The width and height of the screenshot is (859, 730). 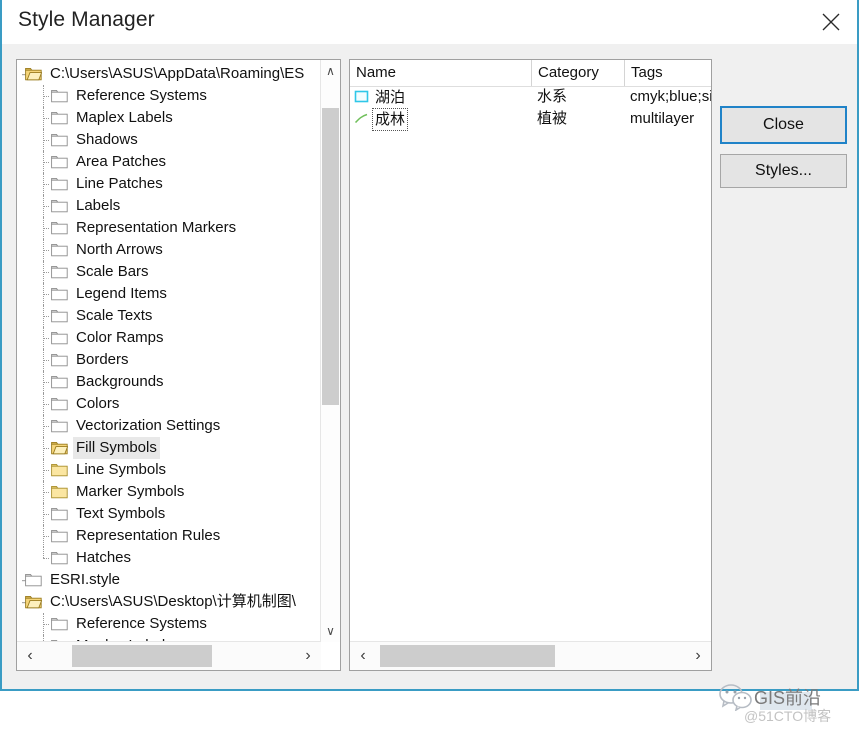 What do you see at coordinates (177, 74) in the screenshot?
I see `tree-item-label: C:\Users\ASUS\AppData\Roaming\ES` at bounding box center [177, 74].